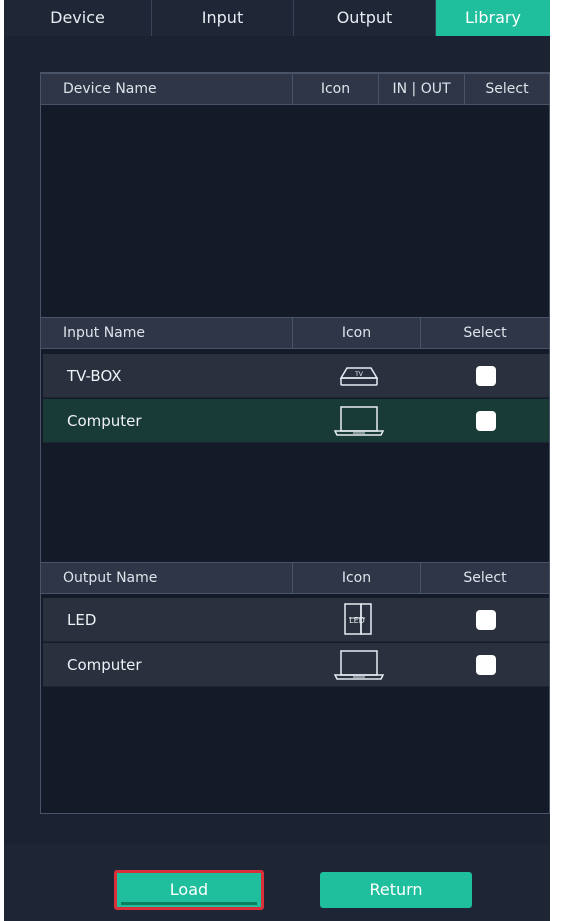 The image size is (566, 921). What do you see at coordinates (357, 333) in the screenshot?
I see `input-icon-column-header: Icon` at bounding box center [357, 333].